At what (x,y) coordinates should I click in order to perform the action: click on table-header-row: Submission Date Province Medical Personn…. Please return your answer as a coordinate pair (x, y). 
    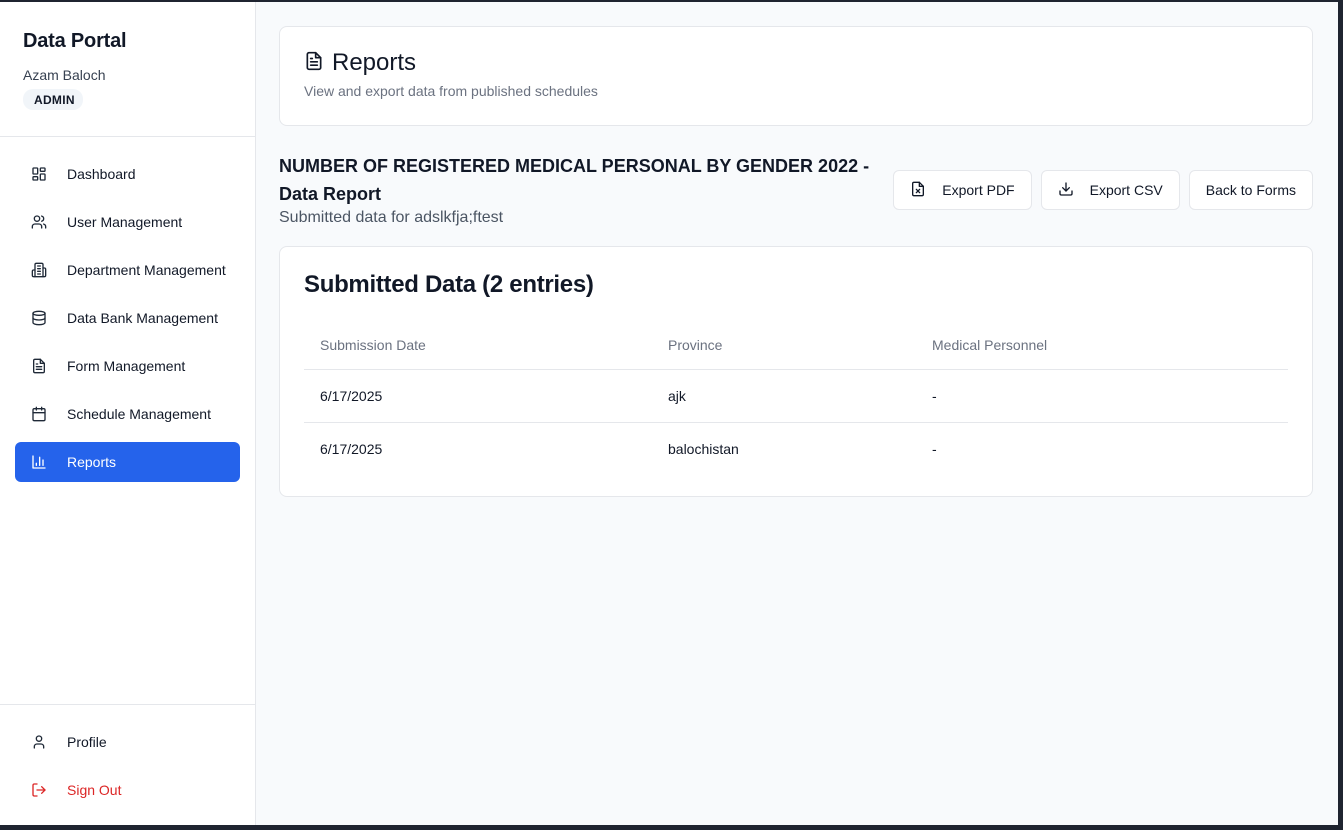
    Looking at the image, I should click on (796, 345).